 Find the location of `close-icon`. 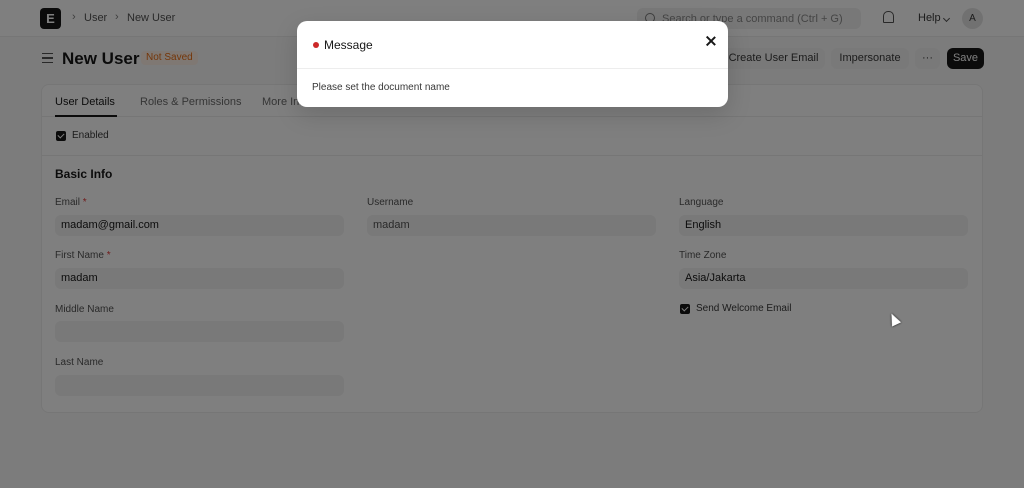

close-icon is located at coordinates (711, 41).